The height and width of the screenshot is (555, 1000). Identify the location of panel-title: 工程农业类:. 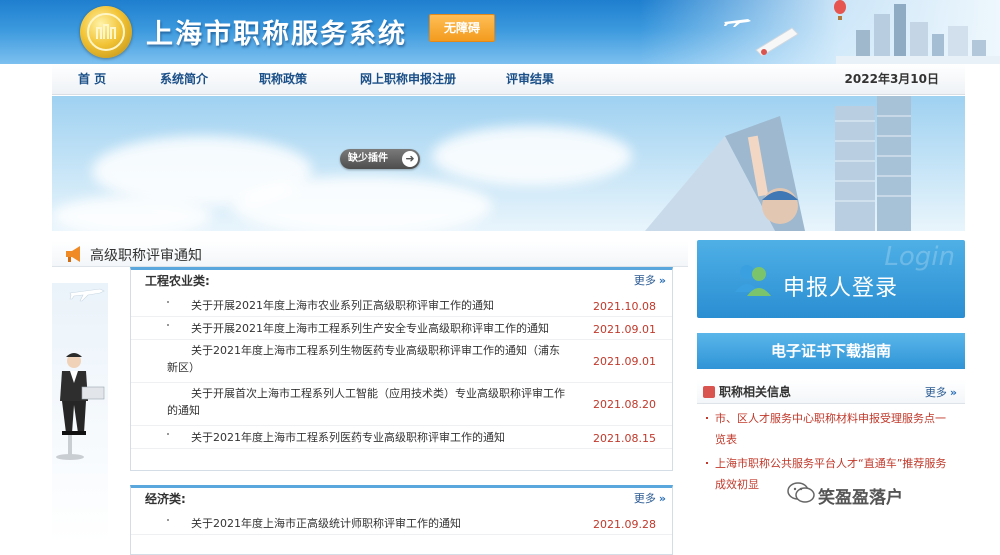
(177, 281).